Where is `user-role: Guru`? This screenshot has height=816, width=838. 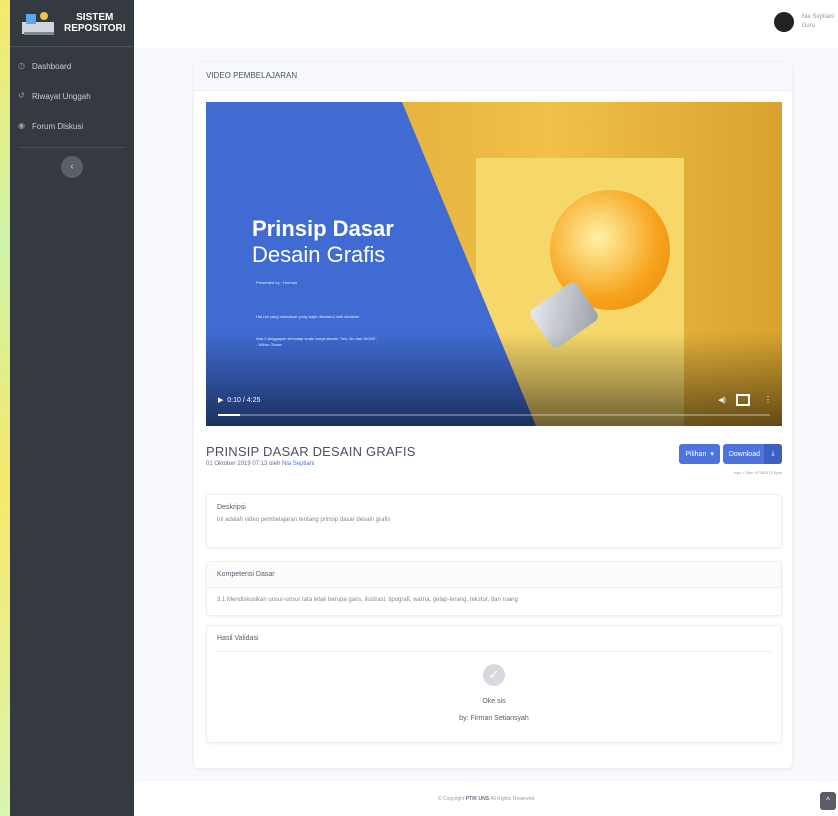 user-role: Guru is located at coordinates (808, 26).